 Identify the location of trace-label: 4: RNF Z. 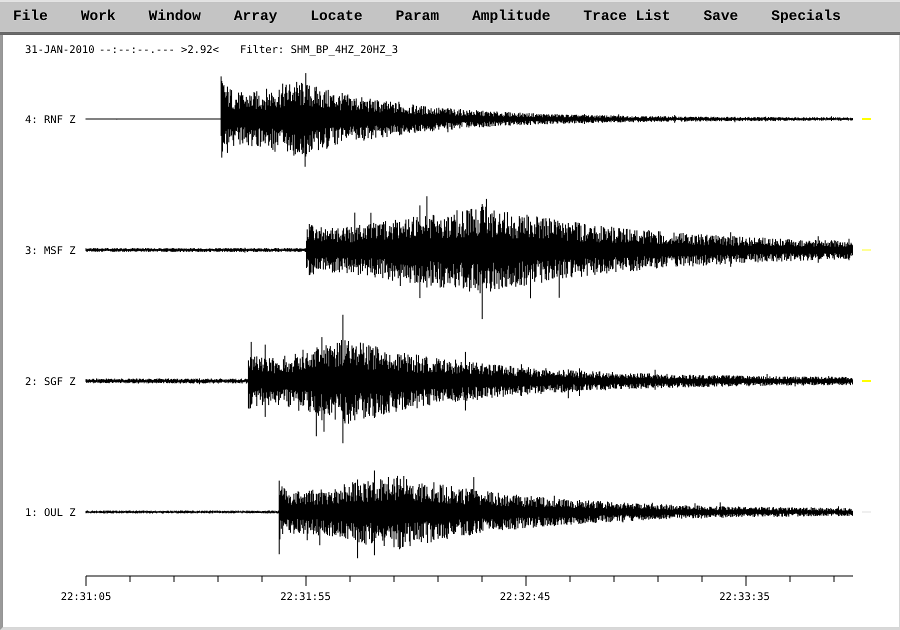
(50, 120).